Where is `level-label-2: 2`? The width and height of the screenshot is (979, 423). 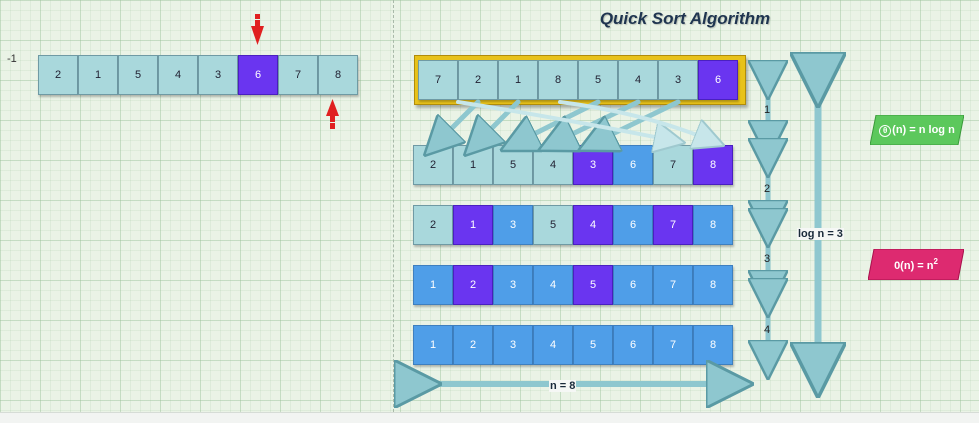
level-label-2: 2 is located at coordinates (767, 189).